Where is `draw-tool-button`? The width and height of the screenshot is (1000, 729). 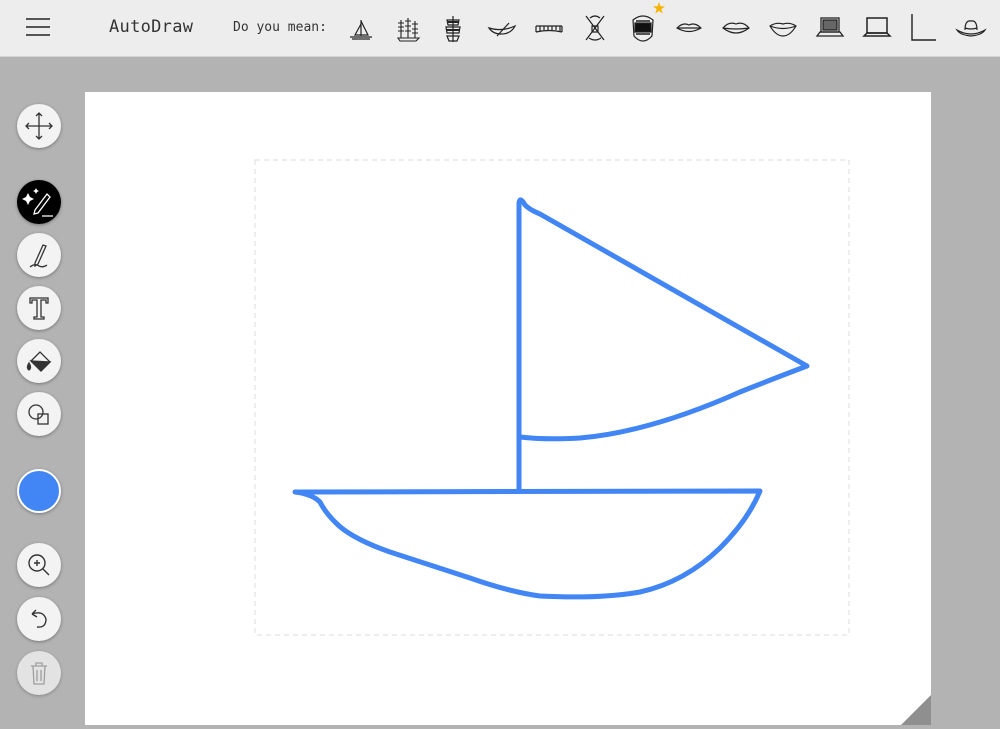 draw-tool-button is located at coordinates (39, 255).